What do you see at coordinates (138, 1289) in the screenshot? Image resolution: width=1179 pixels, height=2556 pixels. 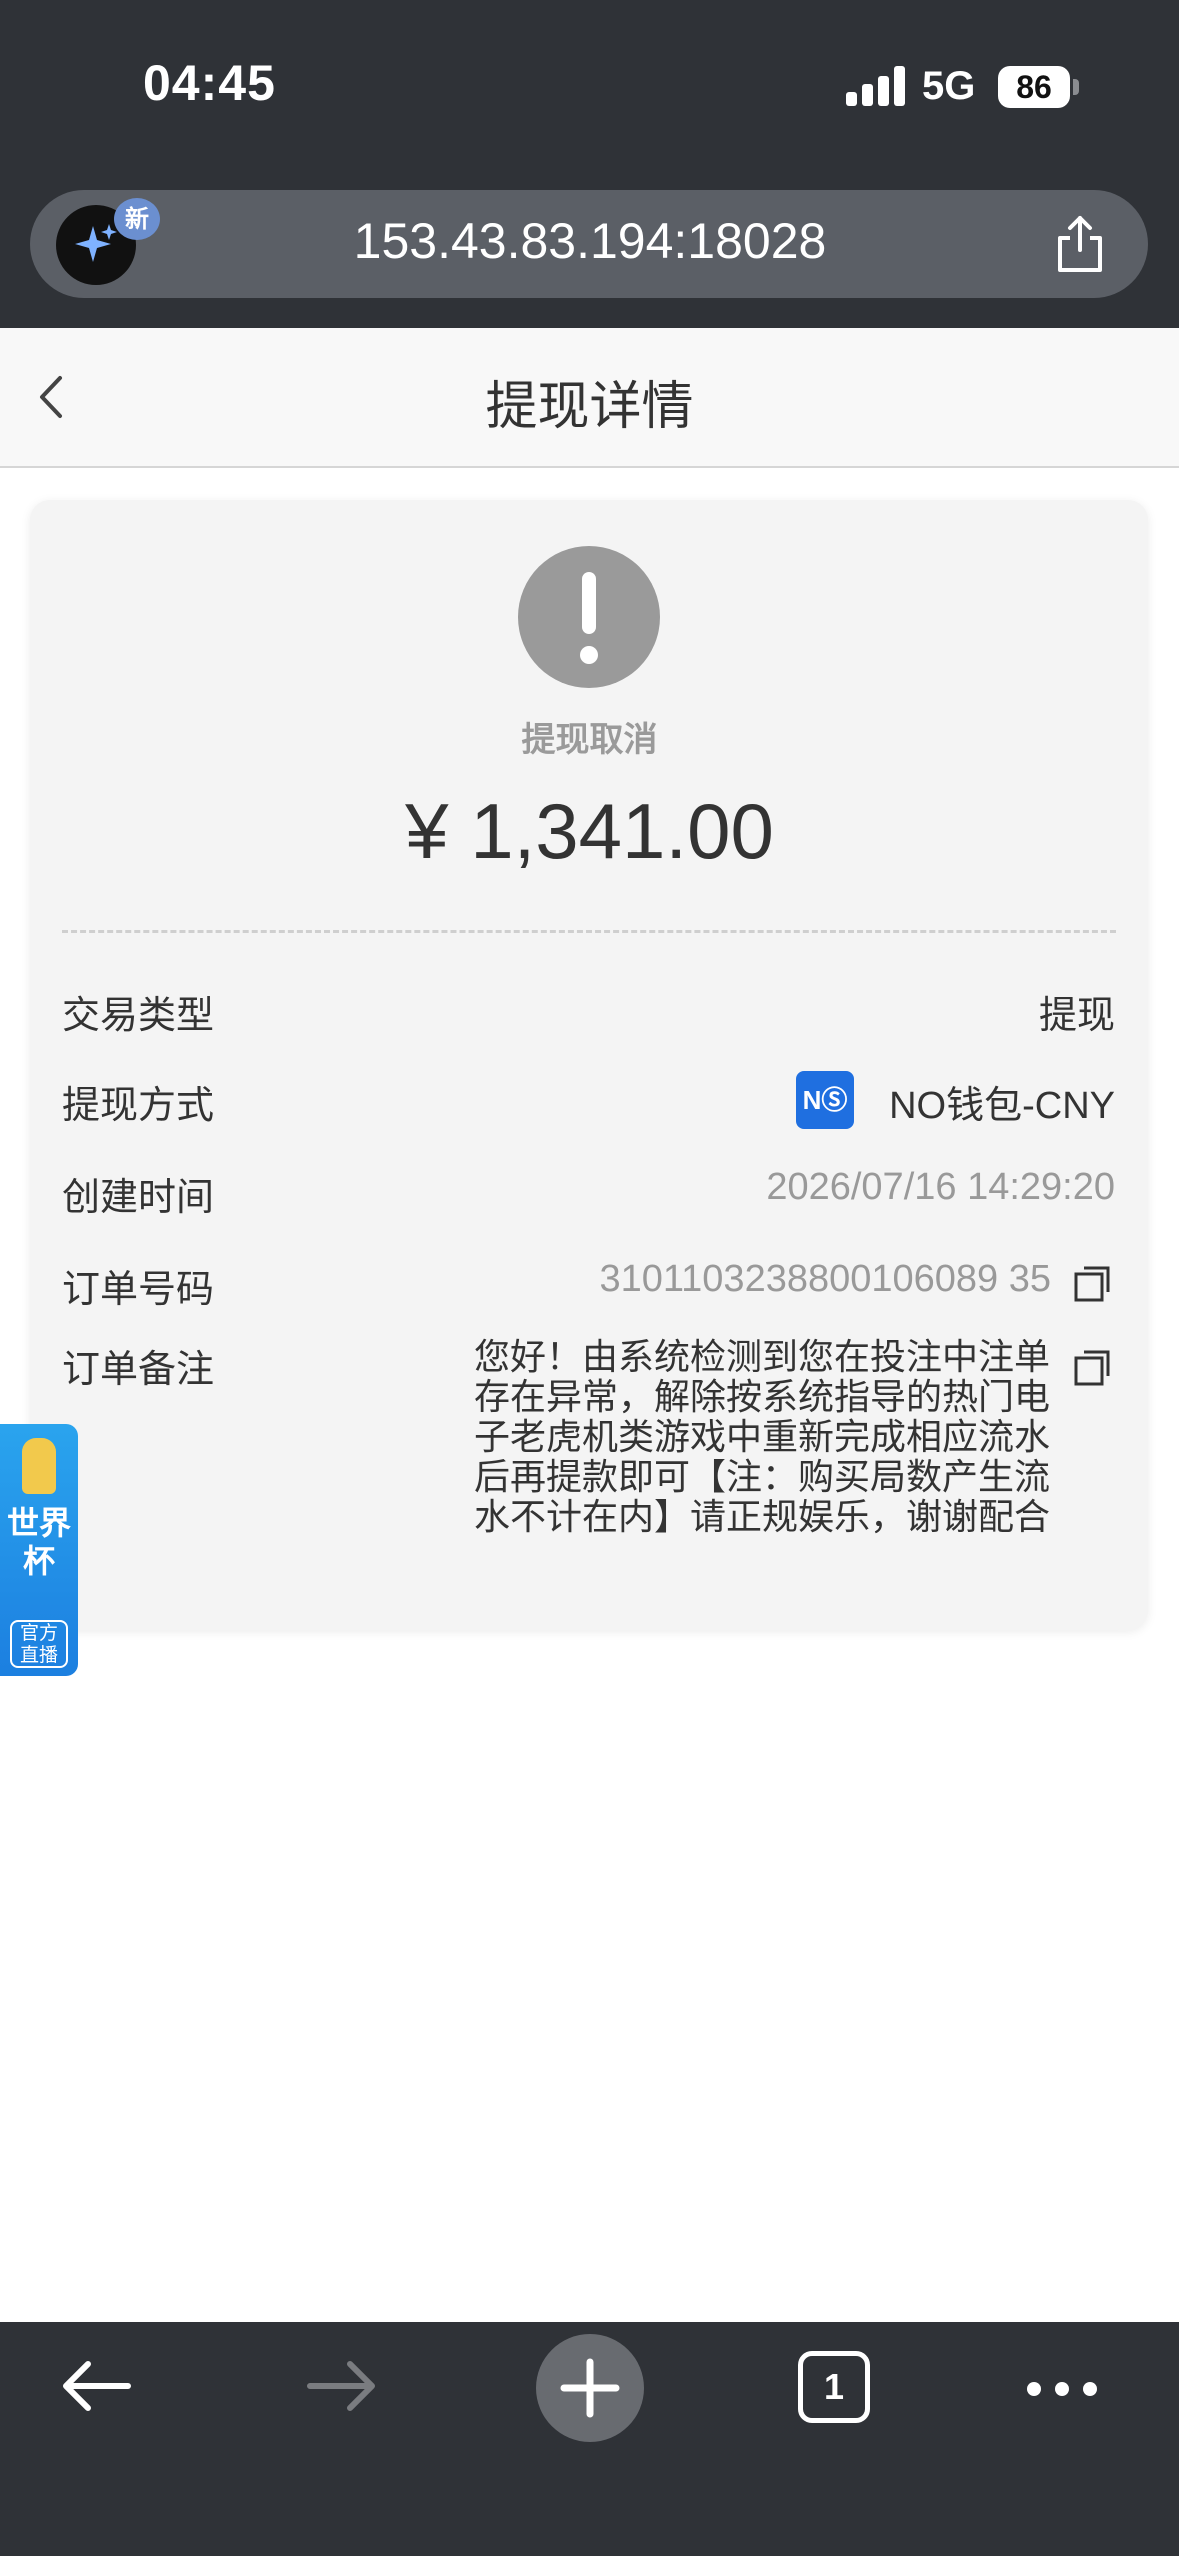 I see `order-label: 订单号码` at bounding box center [138, 1289].